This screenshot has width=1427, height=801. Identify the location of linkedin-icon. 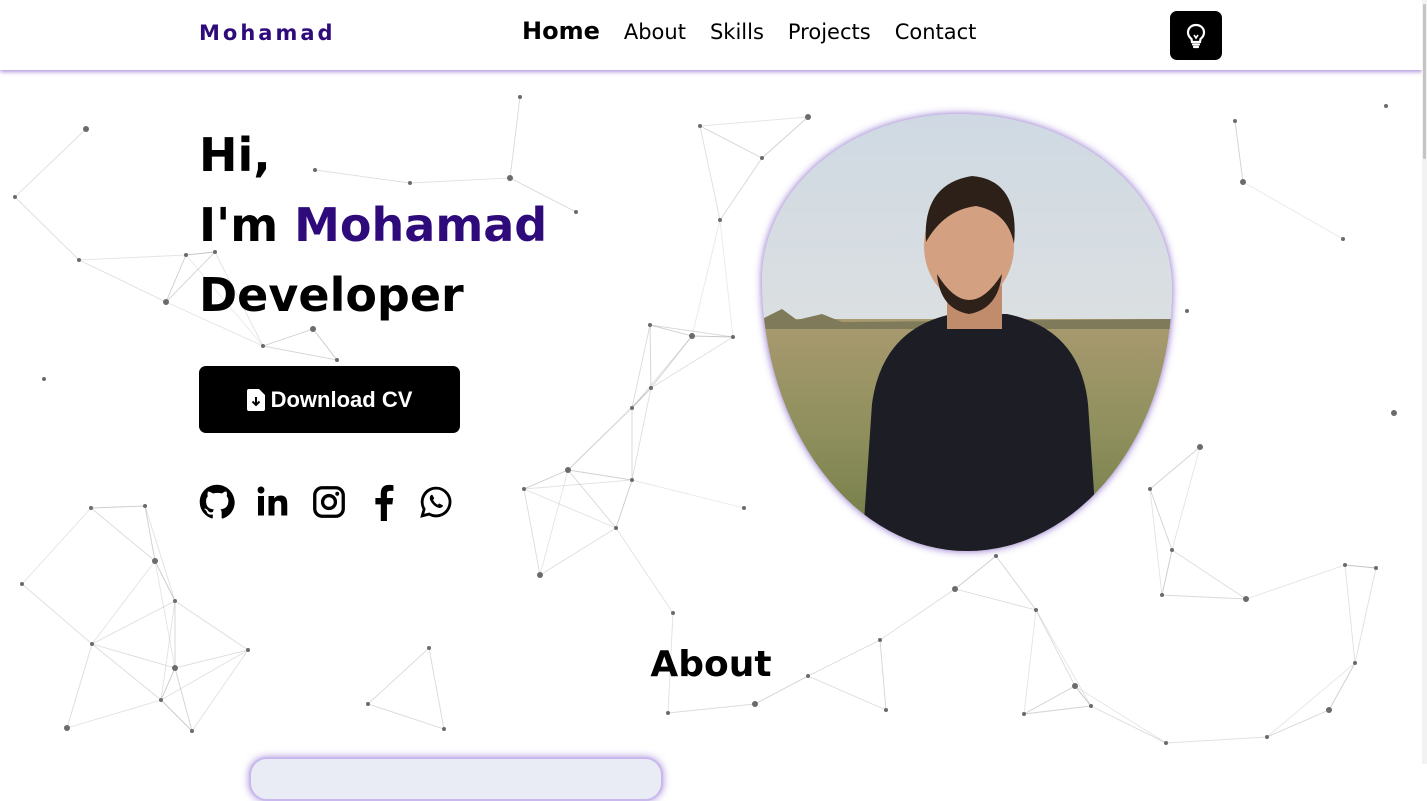
(273, 502).